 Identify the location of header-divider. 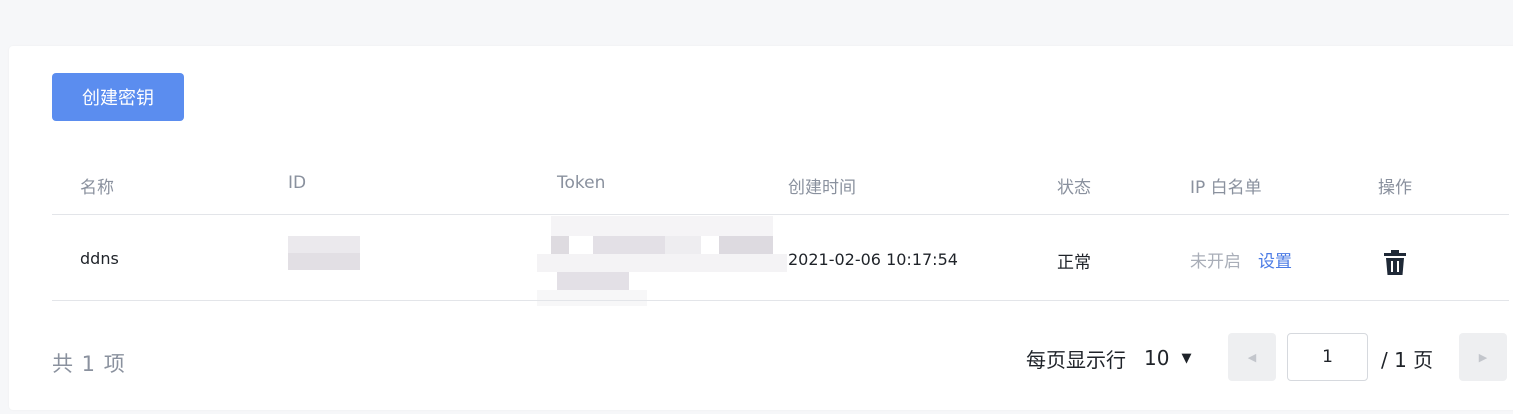
(780, 214).